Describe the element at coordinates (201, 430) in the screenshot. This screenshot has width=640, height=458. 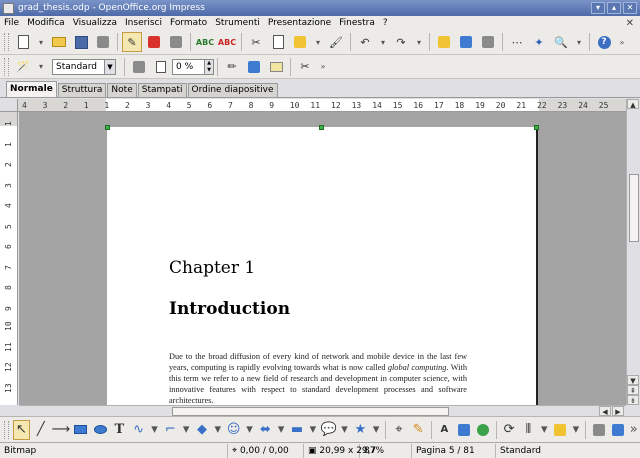
I see `basic-shapes-icon: ◆` at that location.